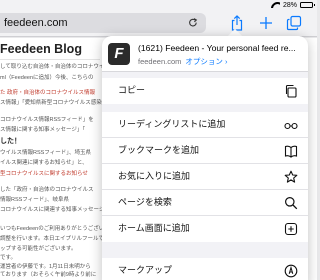 The height and width of the screenshot is (280, 320). What do you see at coordinates (10, 141) in the screenshot?
I see `page-text: した！` at bounding box center [10, 141].